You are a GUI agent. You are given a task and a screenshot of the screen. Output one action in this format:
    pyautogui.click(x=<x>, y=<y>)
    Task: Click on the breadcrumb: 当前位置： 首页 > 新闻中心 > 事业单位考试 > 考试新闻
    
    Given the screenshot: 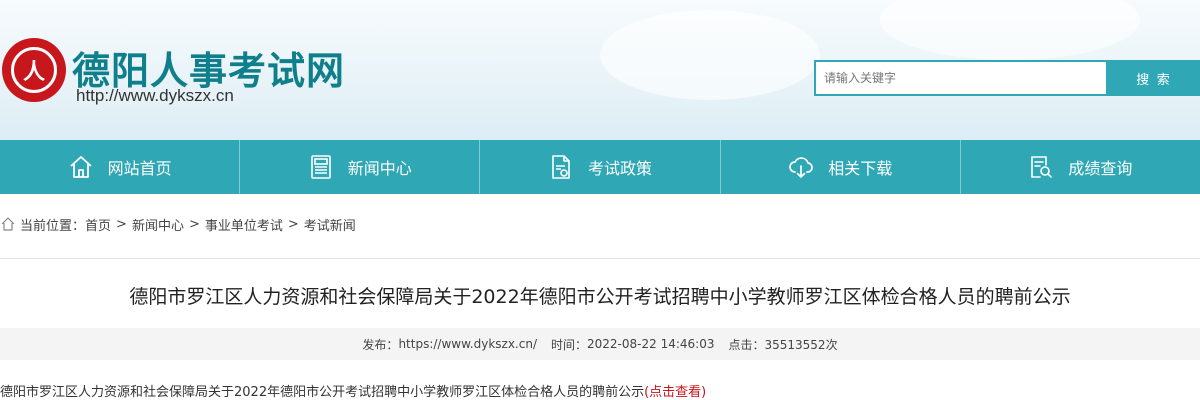 What is the action you would take?
    pyautogui.click(x=178, y=224)
    